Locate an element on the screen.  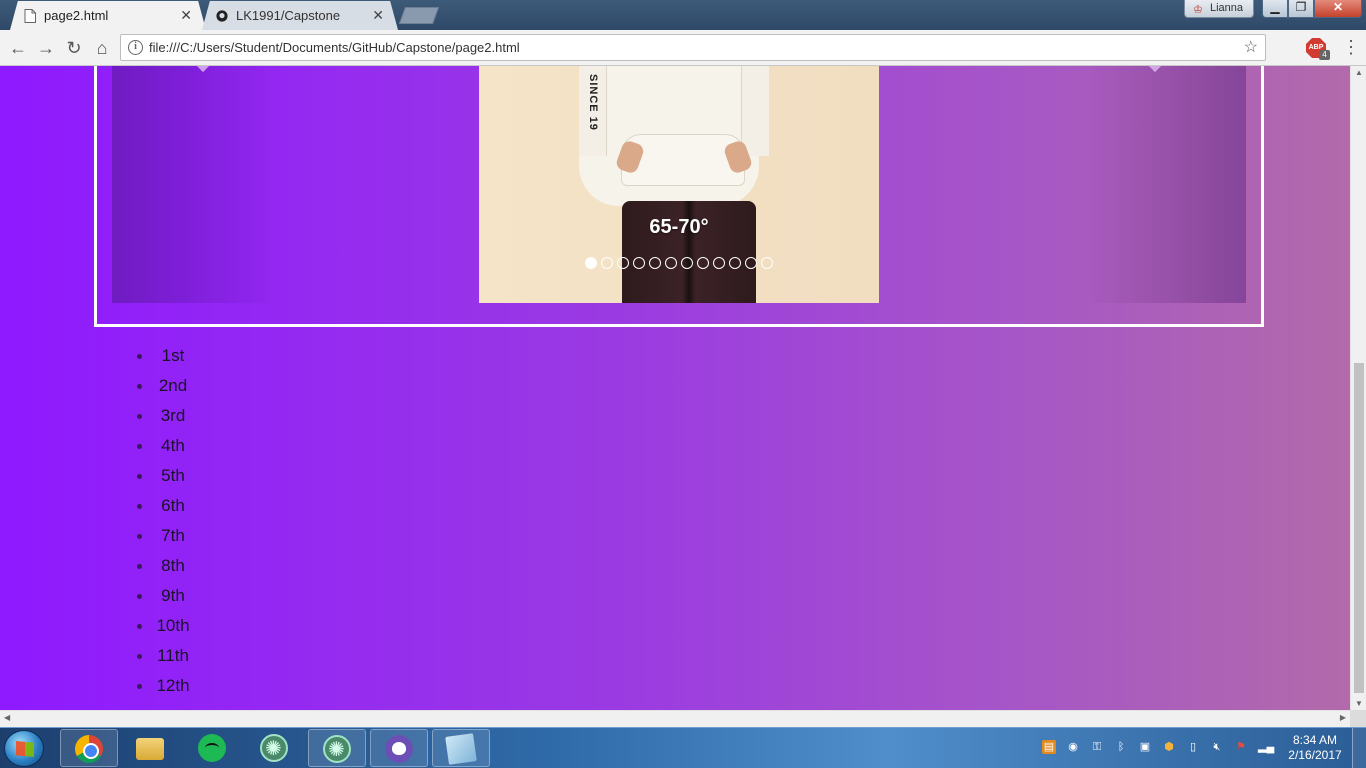
grade-list-item: 2nd is located at coordinates (164, 389).